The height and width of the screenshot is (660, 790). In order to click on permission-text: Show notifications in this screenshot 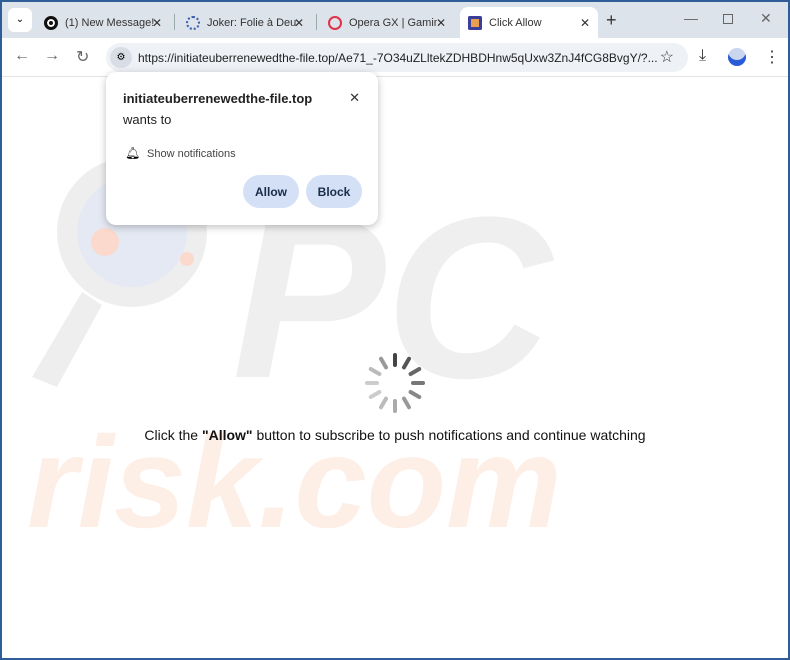, I will do `click(191, 154)`.